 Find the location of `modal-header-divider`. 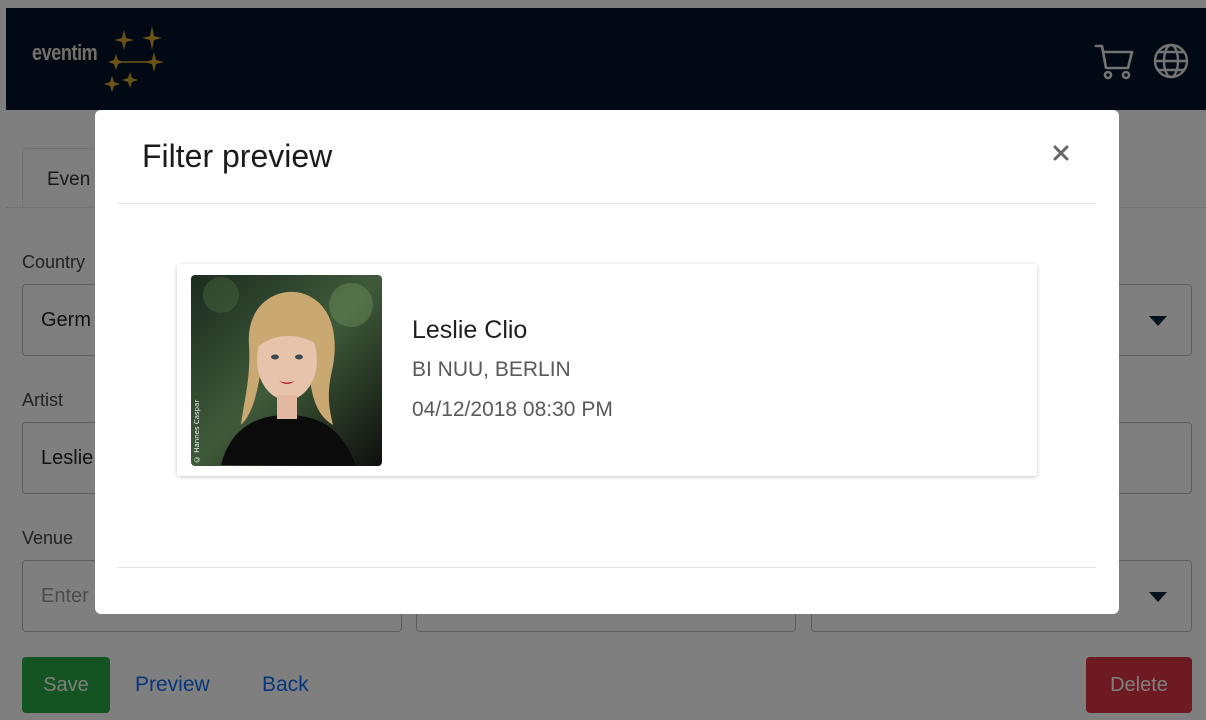

modal-header-divider is located at coordinates (606, 203).